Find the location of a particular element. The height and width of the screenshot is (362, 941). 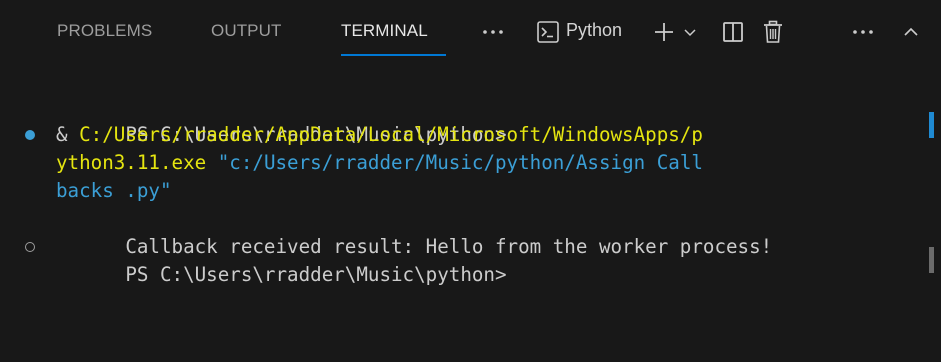

tab-output: OUTPUT is located at coordinates (246, 31).